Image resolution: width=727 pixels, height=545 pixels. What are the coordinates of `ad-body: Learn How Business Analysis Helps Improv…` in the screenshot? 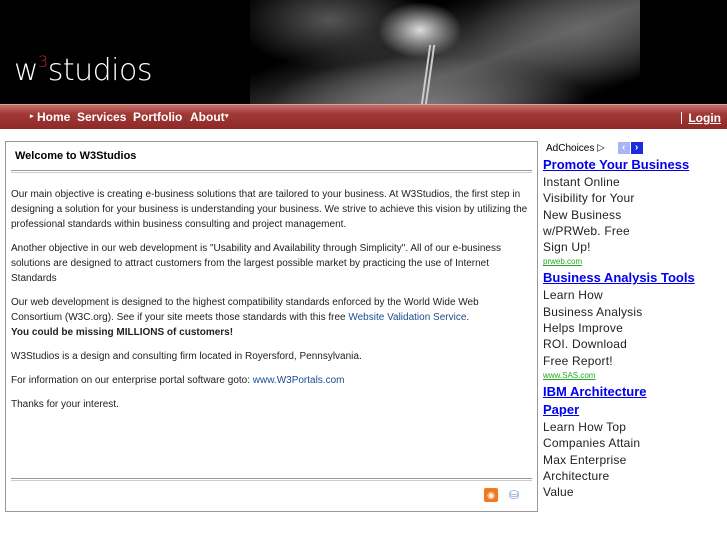 It's located at (593, 328).